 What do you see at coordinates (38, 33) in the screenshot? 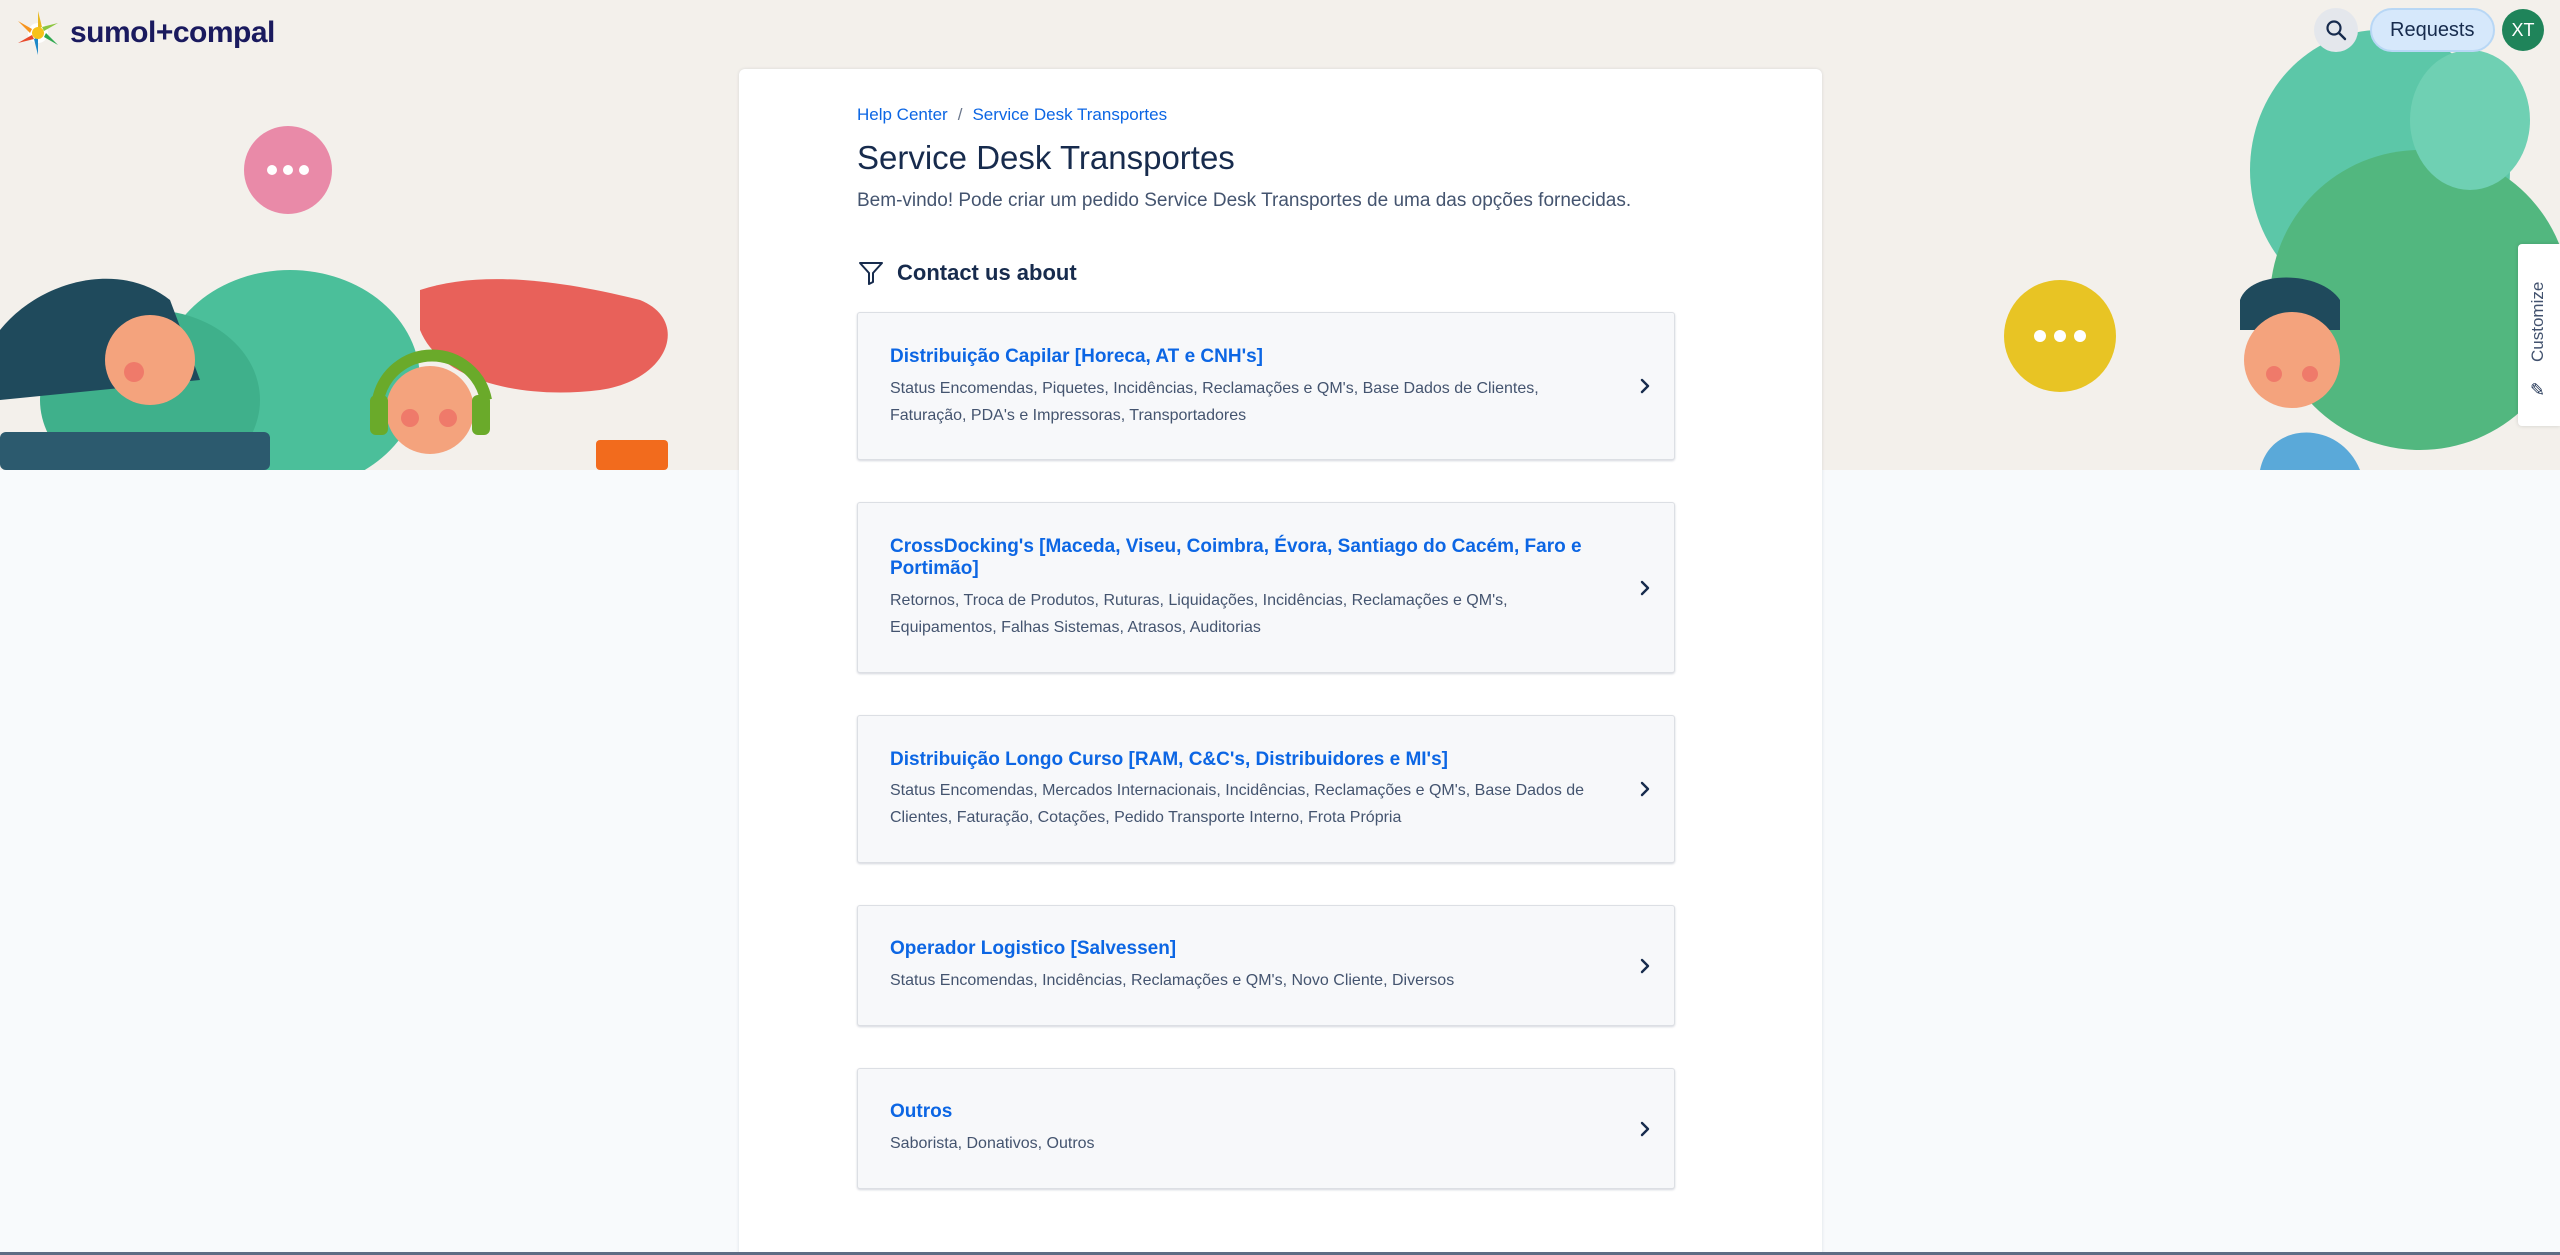
I see `logo-mark-icon` at bounding box center [38, 33].